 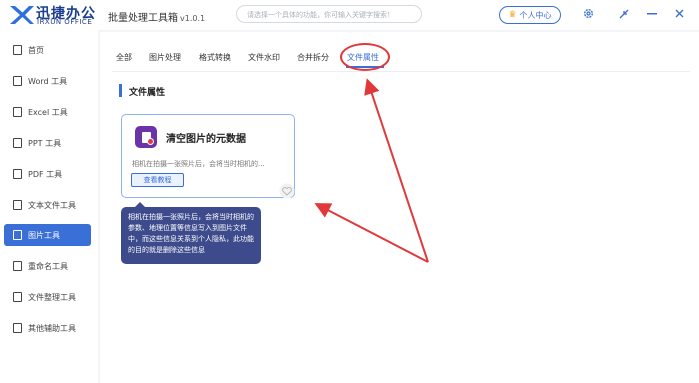 I want to click on user-center-label: 个人中心, so click(x=535, y=15).